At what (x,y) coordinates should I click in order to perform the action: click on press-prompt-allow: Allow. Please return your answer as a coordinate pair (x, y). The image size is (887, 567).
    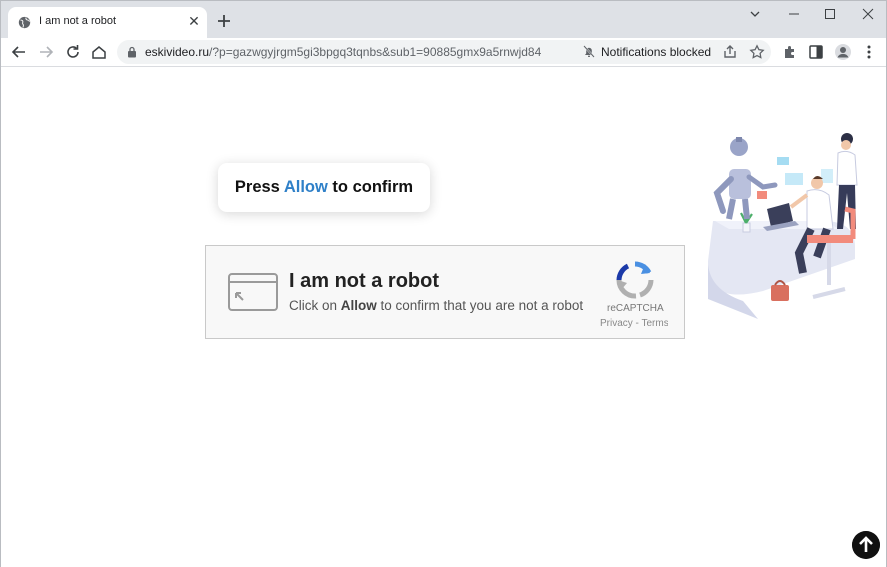
    Looking at the image, I should click on (305, 187).